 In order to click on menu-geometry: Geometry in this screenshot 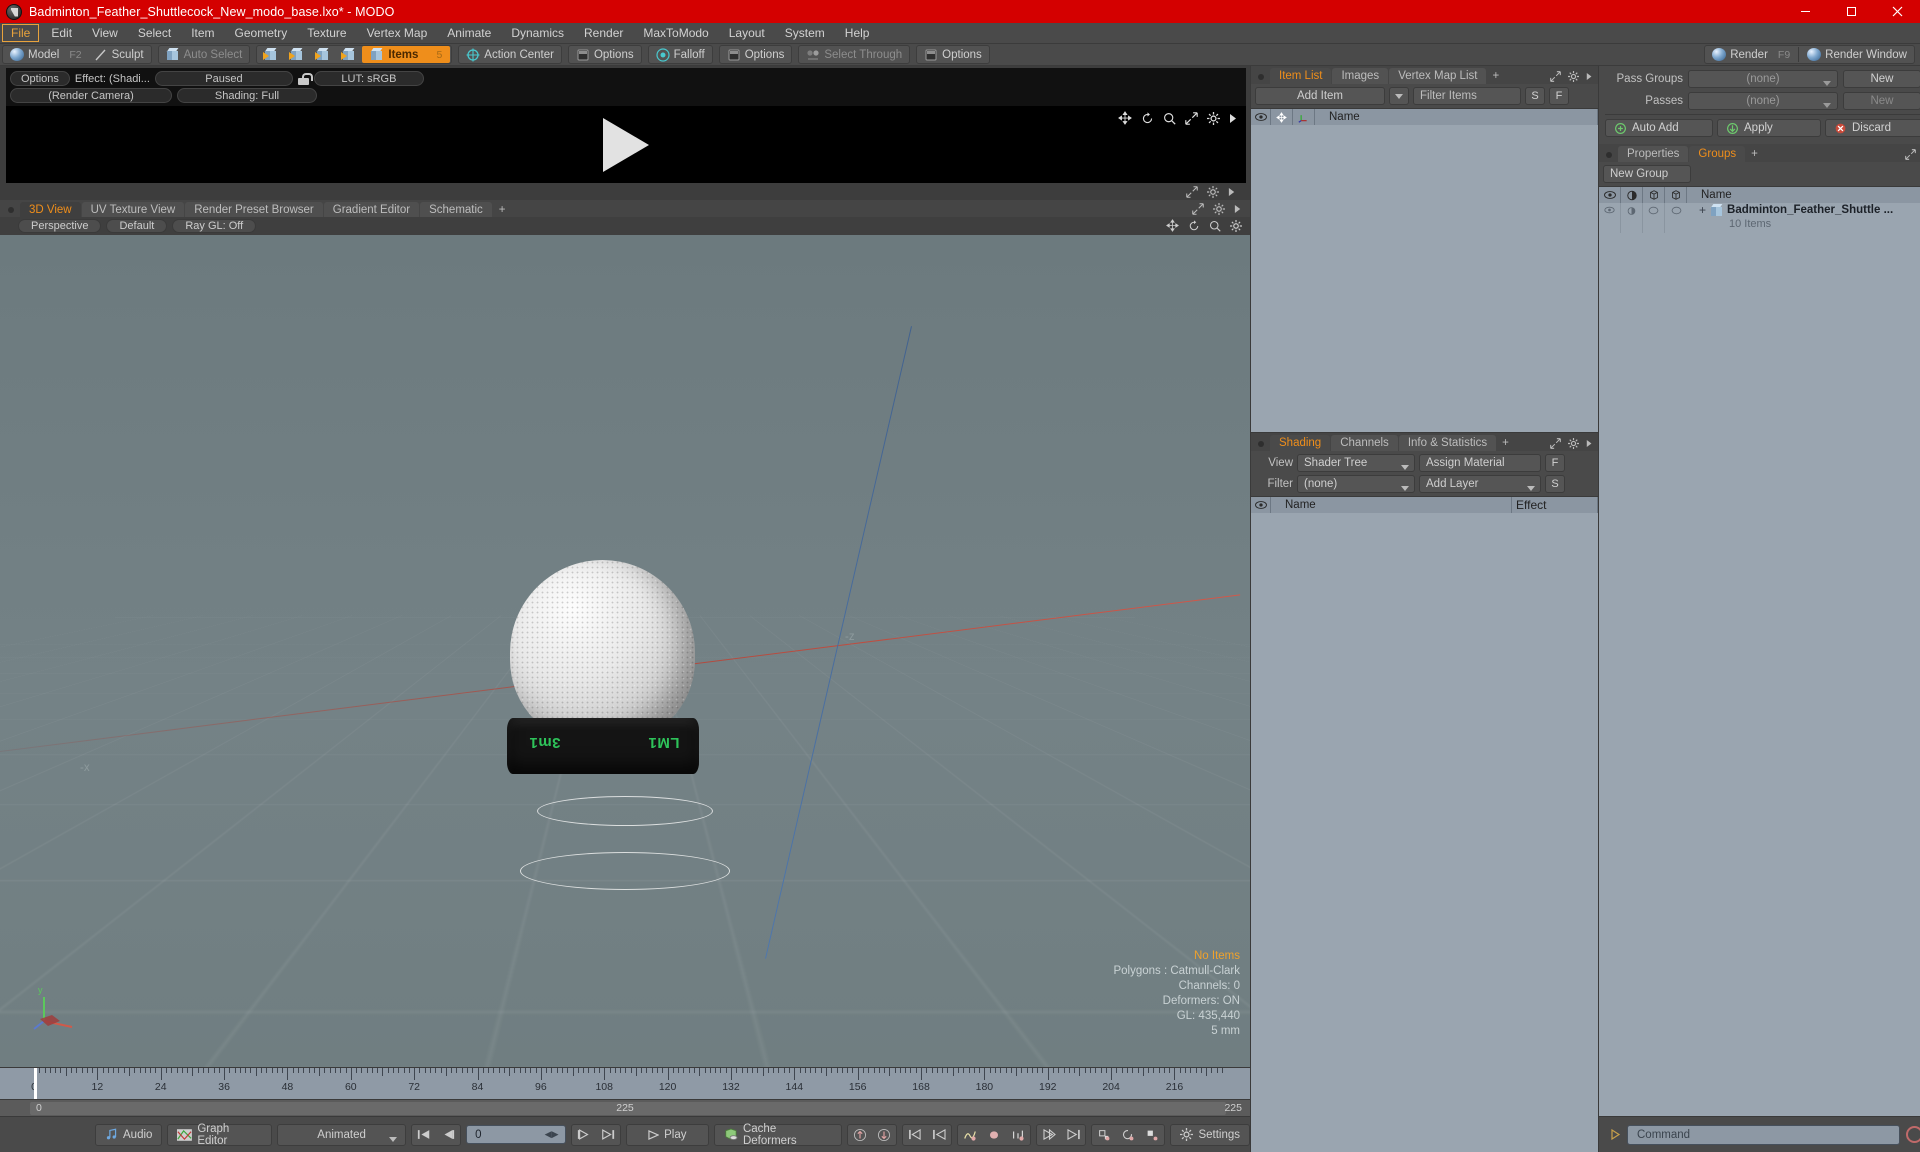, I will do `click(261, 33)`.